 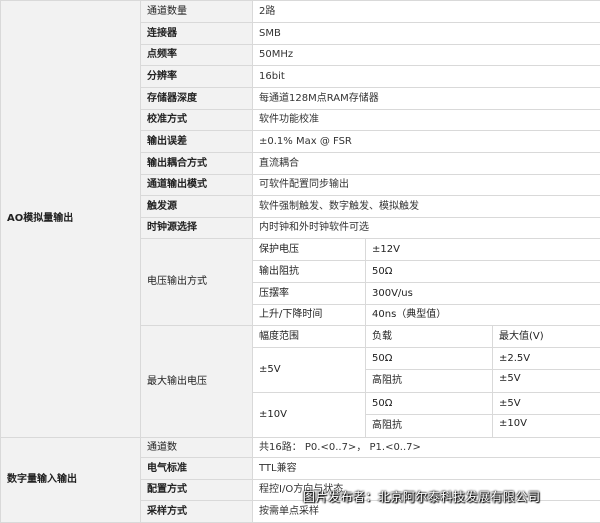 I want to click on header-range: 幅度范围, so click(x=309, y=337).